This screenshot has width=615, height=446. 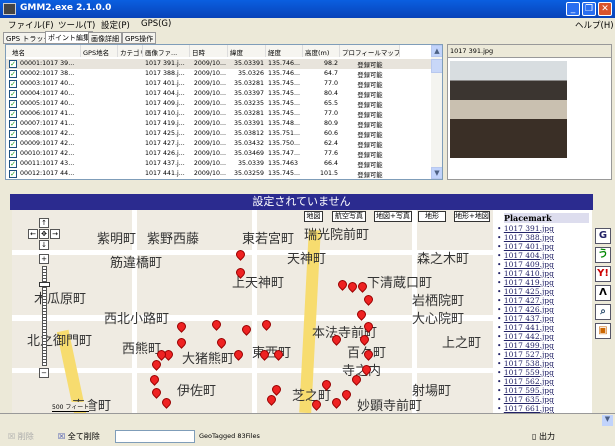 I want to click on placemark-link: 1017 388.jpg, so click(x=529, y=237).